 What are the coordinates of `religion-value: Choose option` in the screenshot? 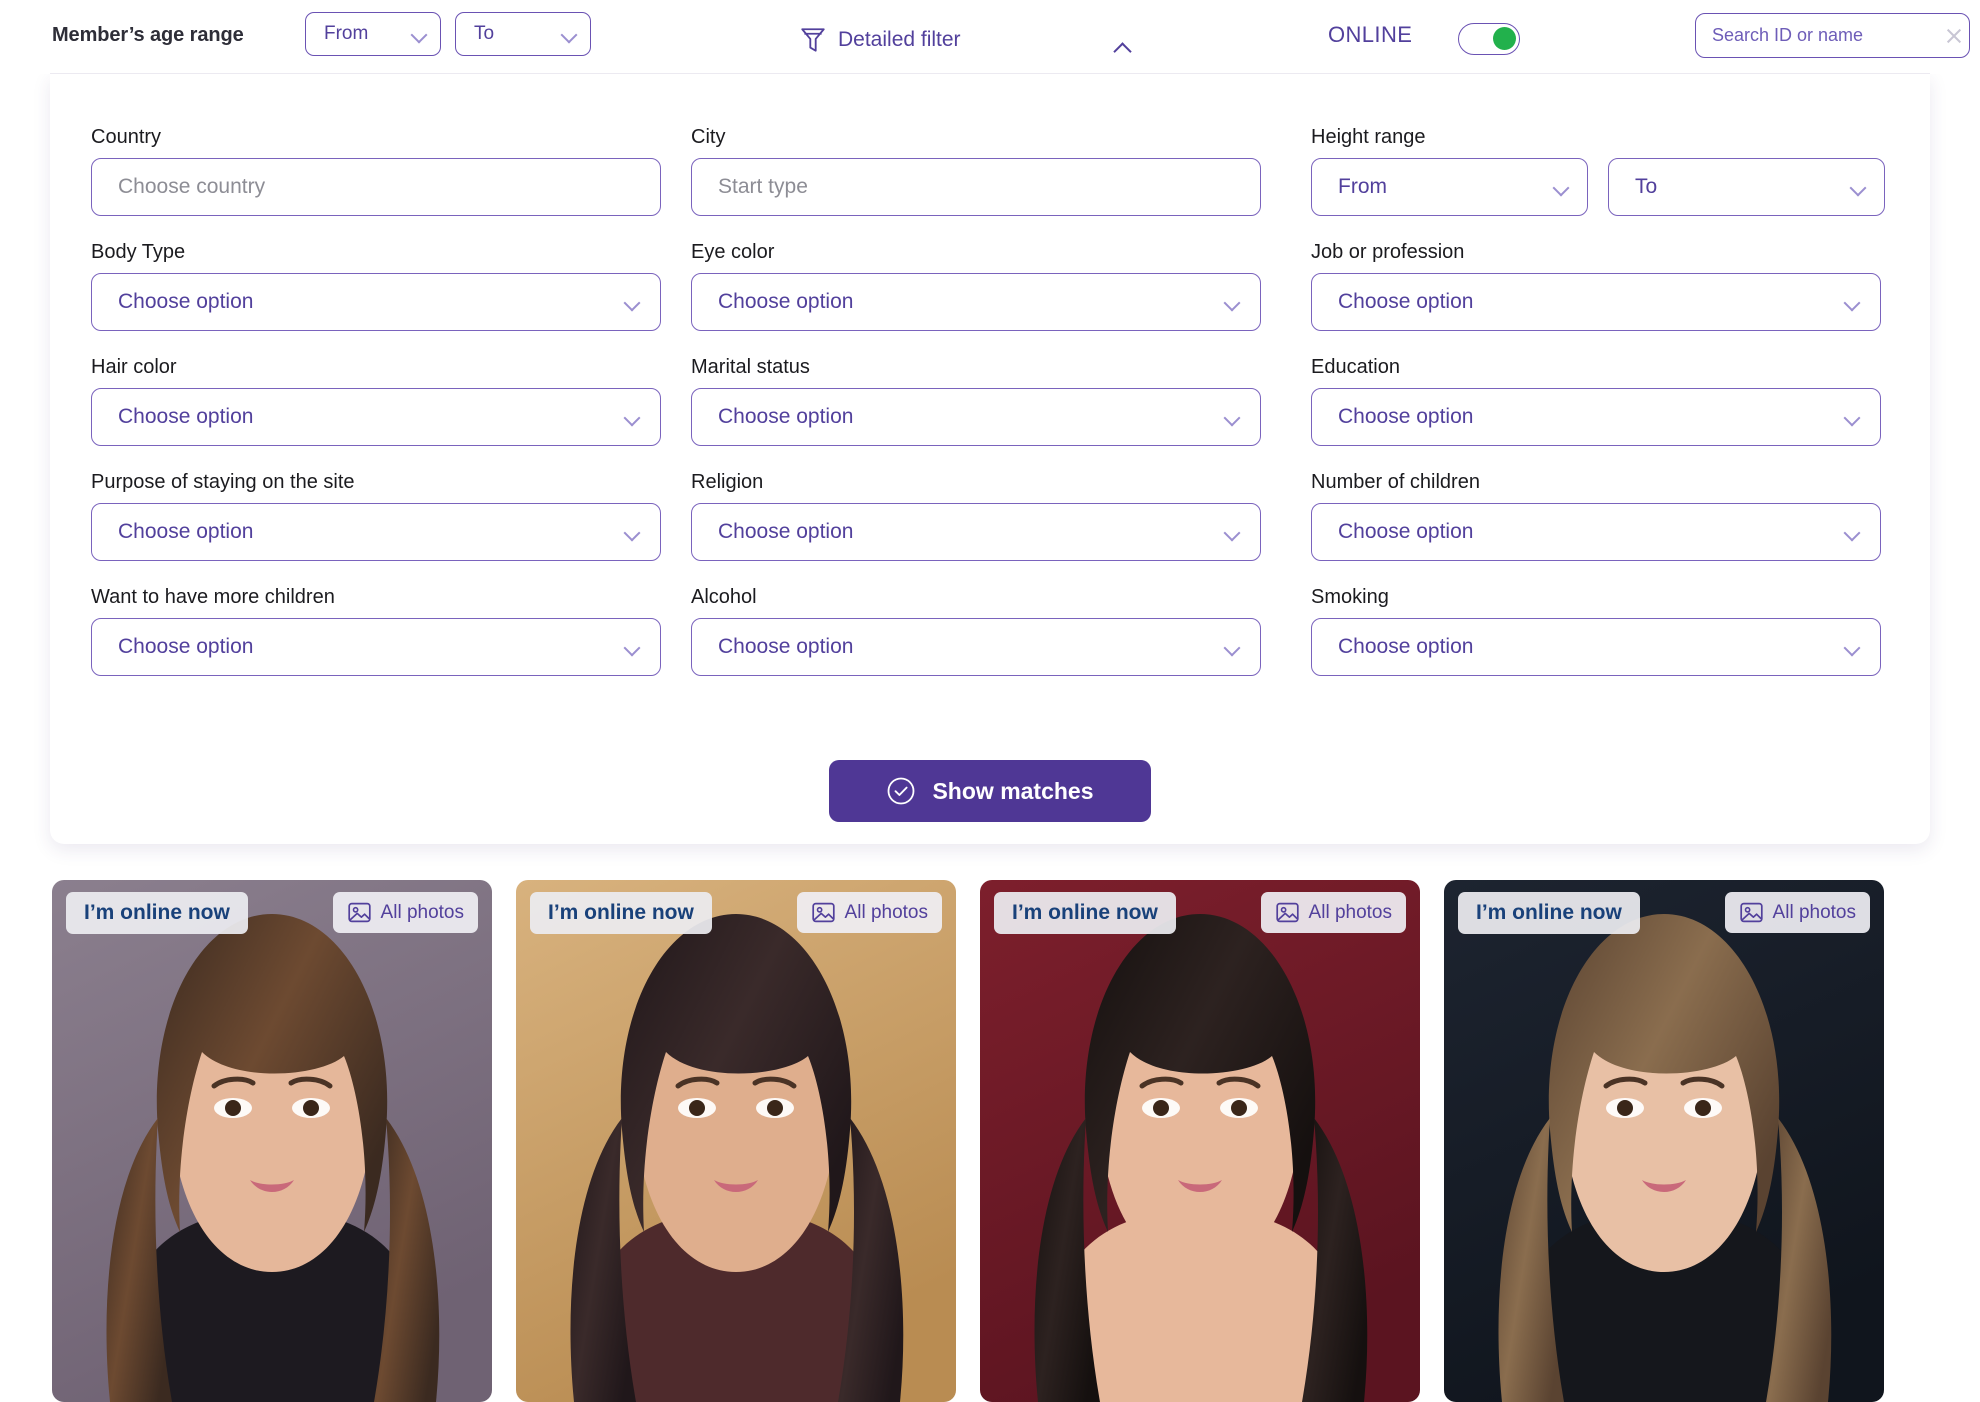 It's located at (786, 531).